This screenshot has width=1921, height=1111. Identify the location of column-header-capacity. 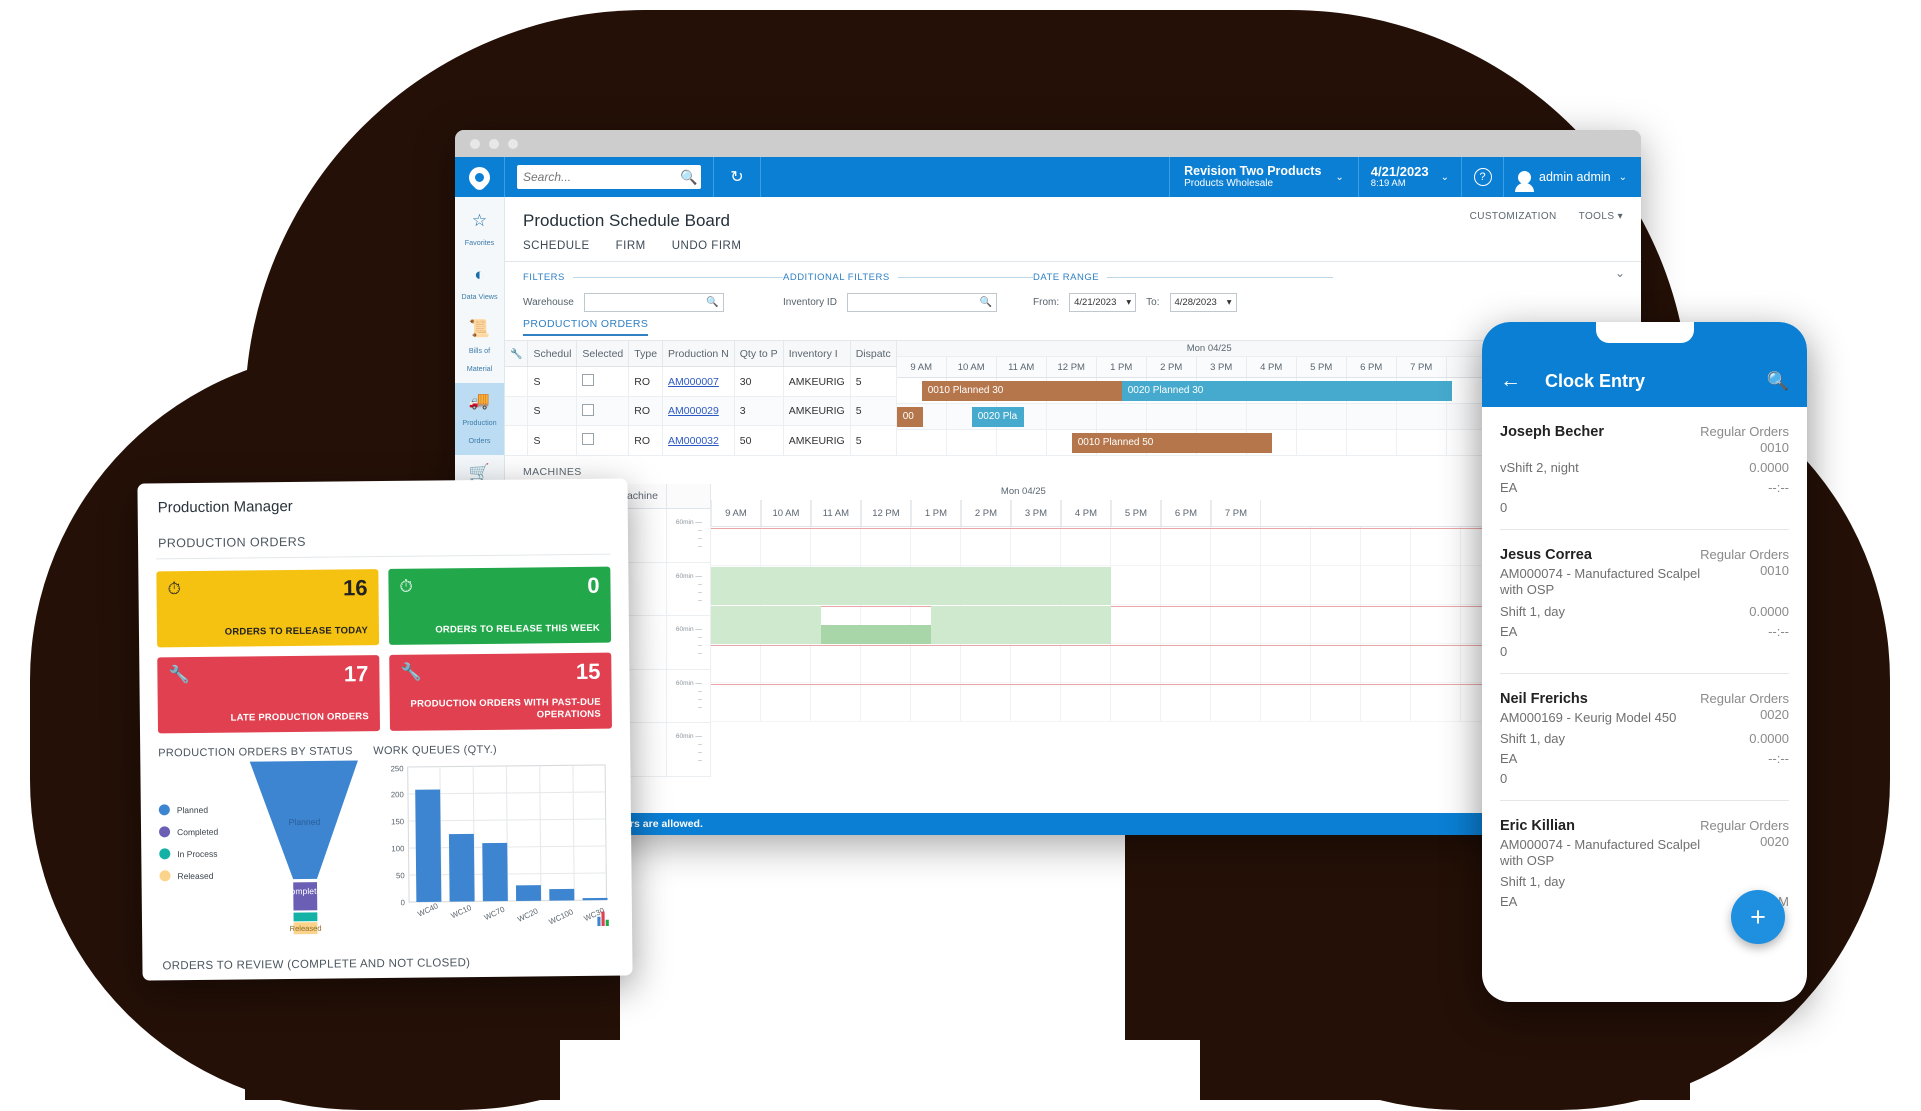
(688, 496).